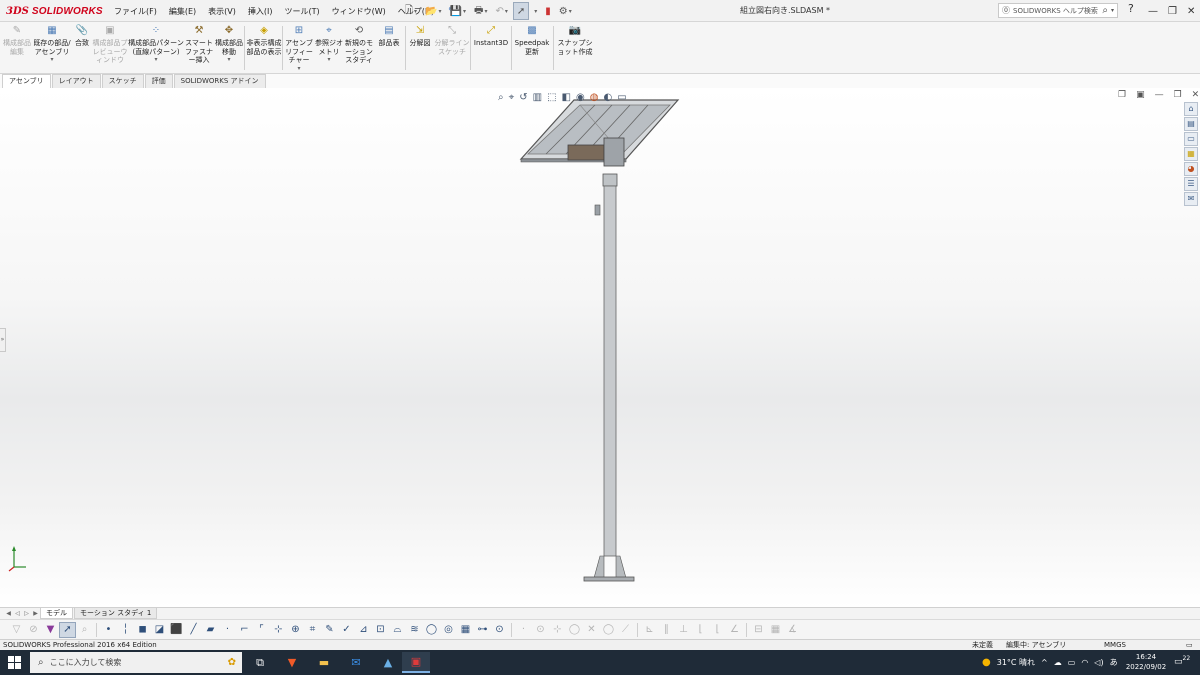  What do you see at coordinates (666, 630) in the screenshot?
I see `snap-parallel-icon: ∥` at bounding box center [666, 630].